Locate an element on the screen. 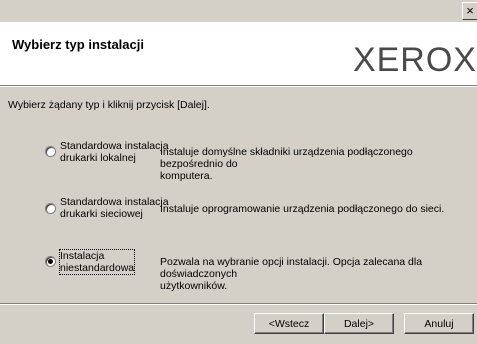 The height and width of the screenshot is (344, 477). option-custom-label: Instalacja niestandardowa is located at coordinates (97, 262).